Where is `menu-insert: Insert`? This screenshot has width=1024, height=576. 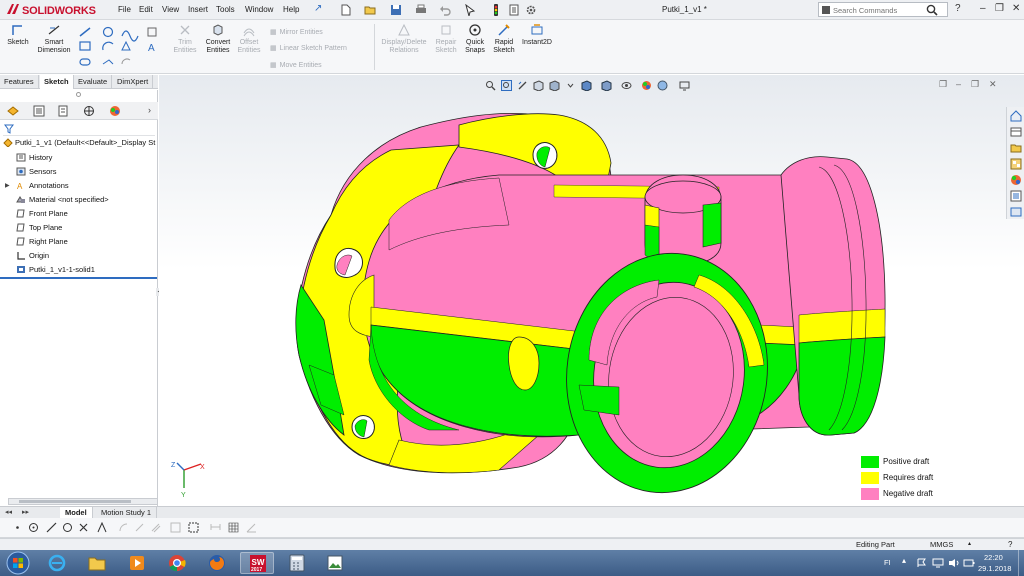 menu-insert: Insert is located at coordinates (198, 9).